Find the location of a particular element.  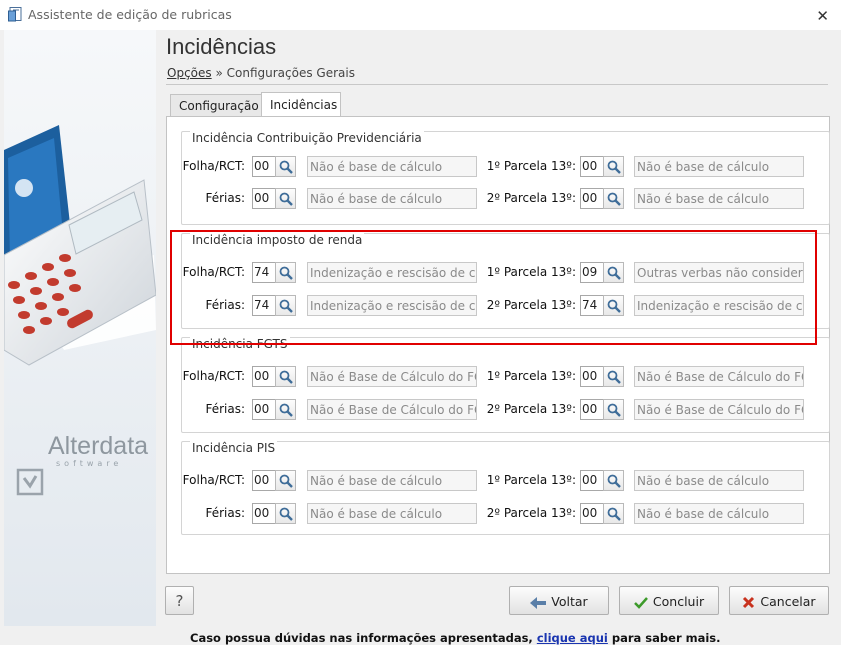

breadcrumb: Opções » Configurações Gerais is located at coordinates (261, 73).